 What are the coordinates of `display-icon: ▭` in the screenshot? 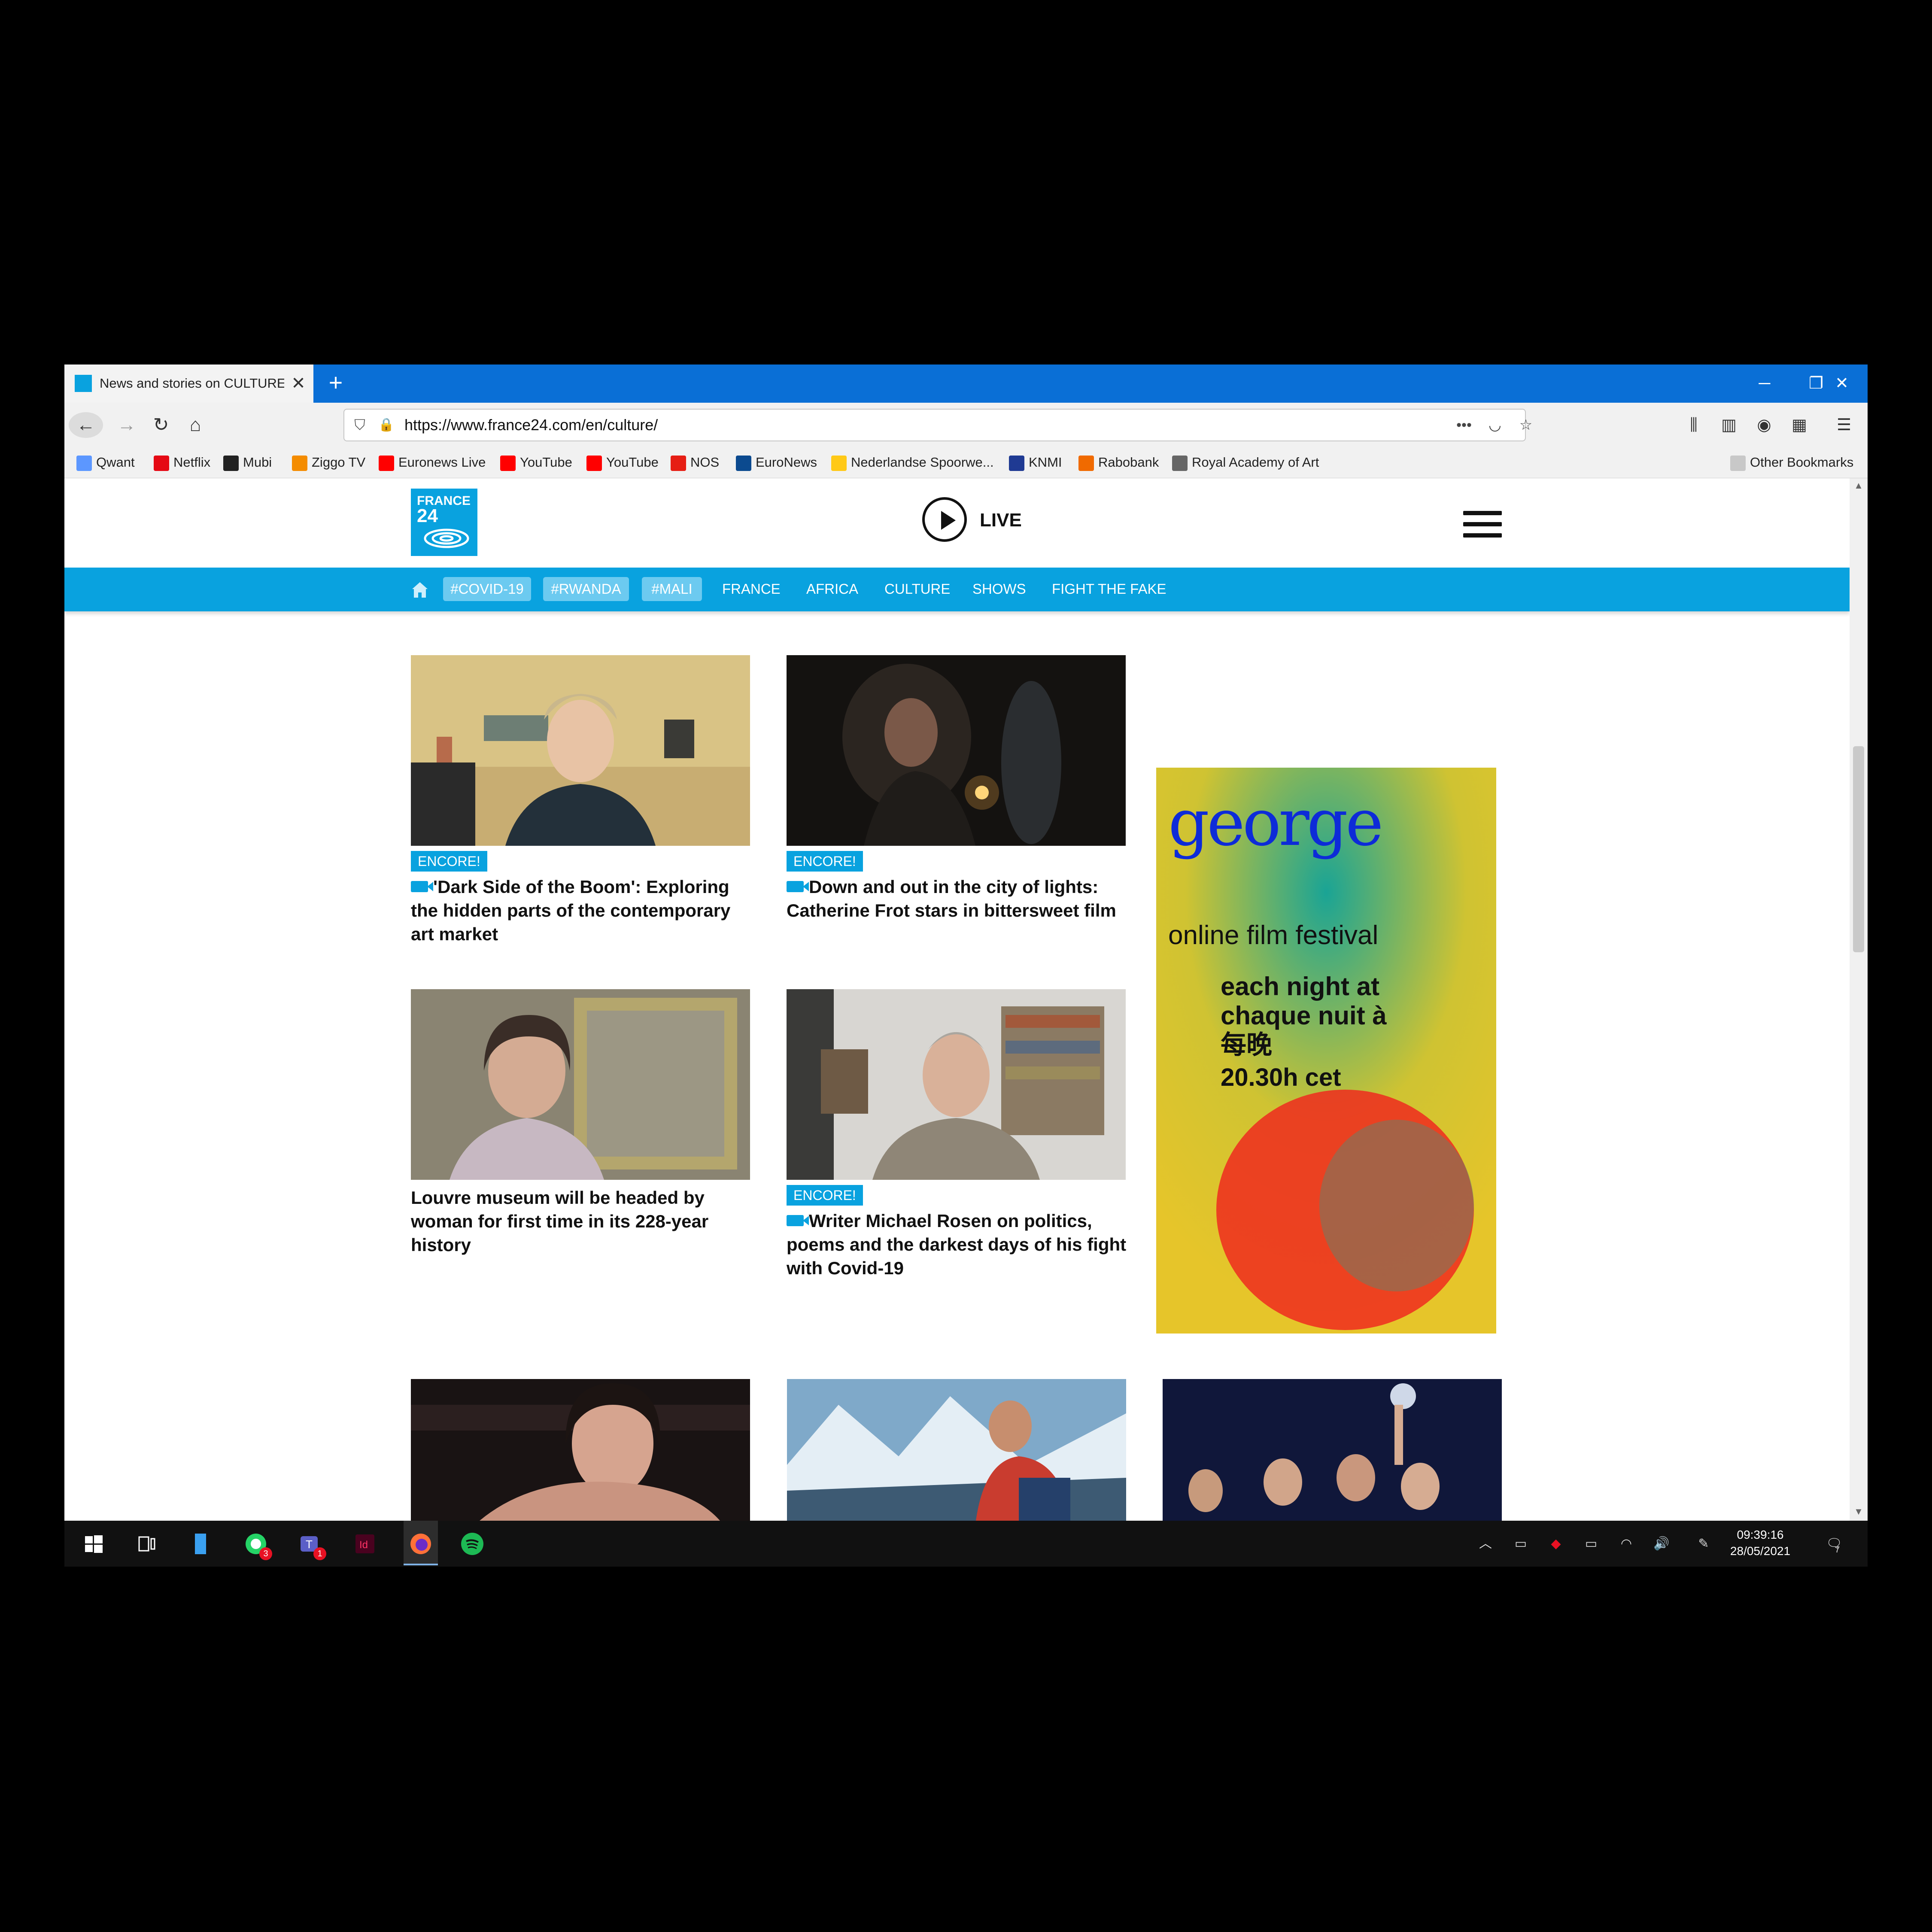 It's located at (1521, 1543).